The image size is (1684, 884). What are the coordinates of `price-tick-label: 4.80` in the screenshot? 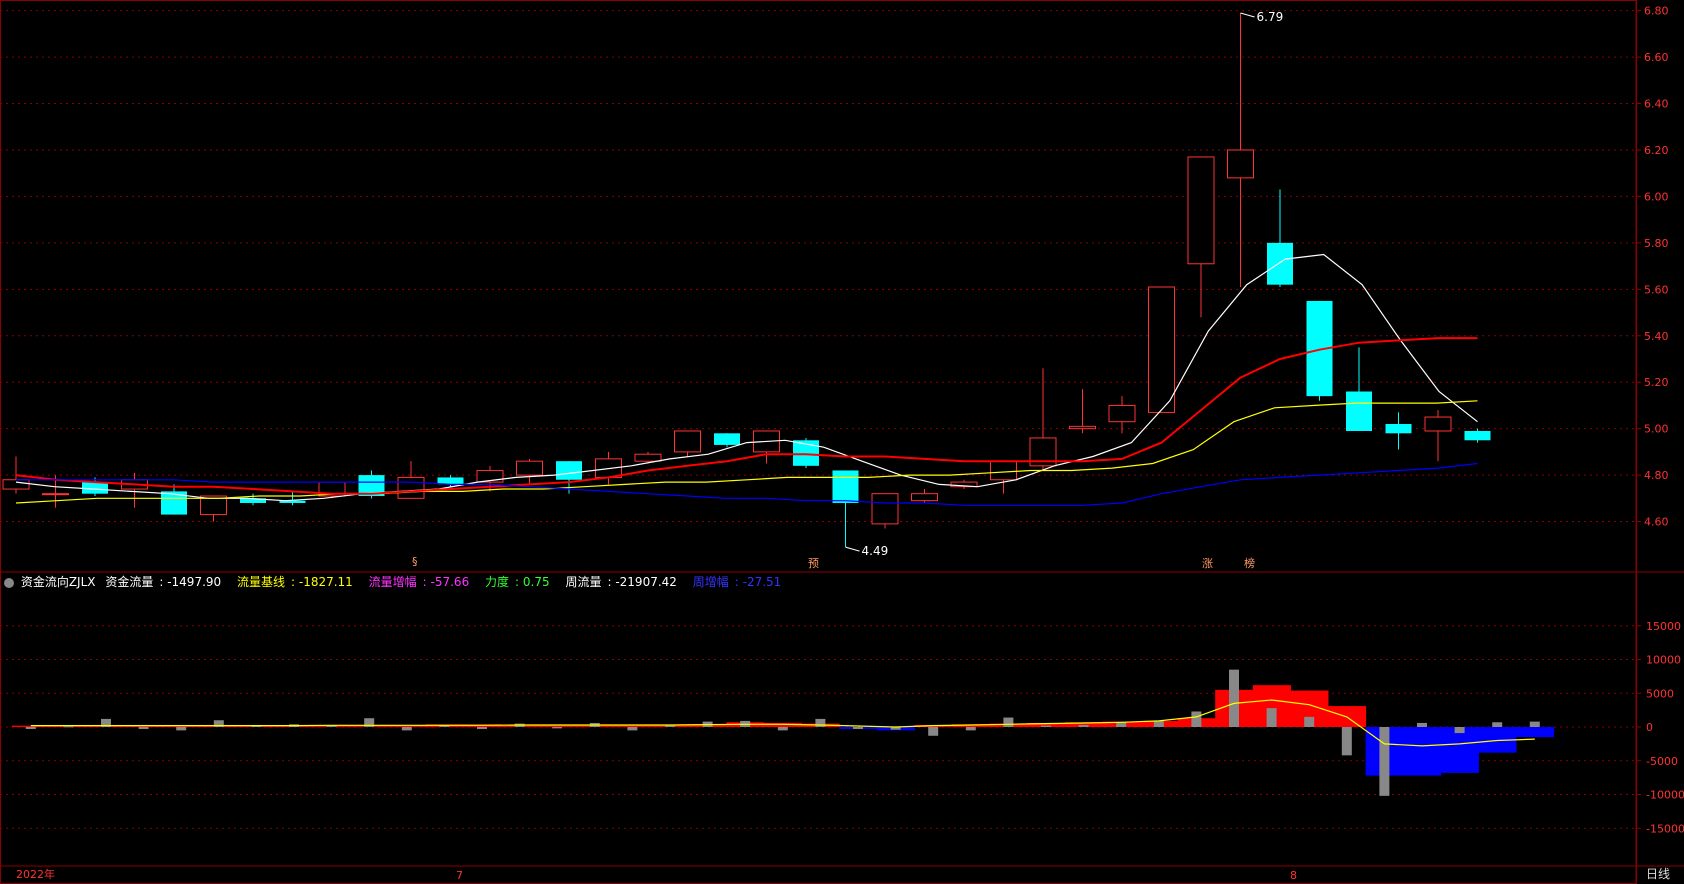 It's located at (1656, 475).